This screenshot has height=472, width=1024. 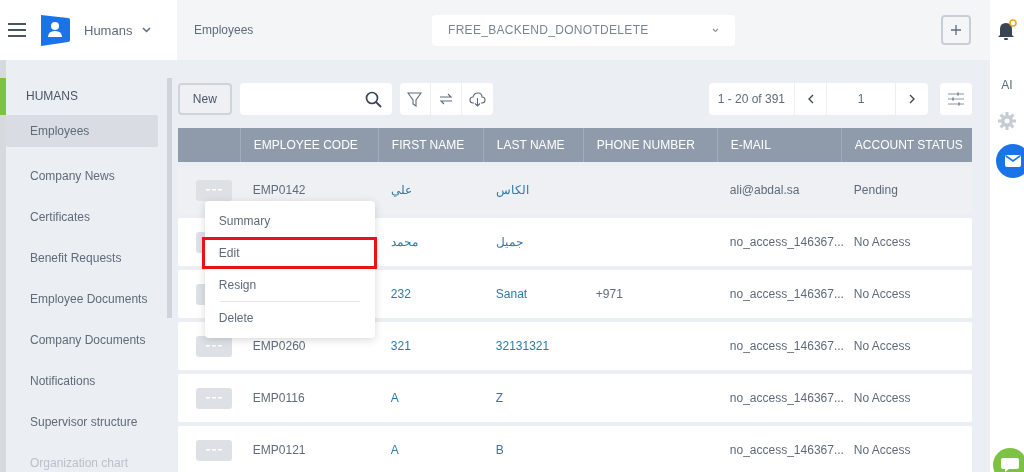 I want to click on sidebar-item: Benefit Requests, so click(x=86, y=258).